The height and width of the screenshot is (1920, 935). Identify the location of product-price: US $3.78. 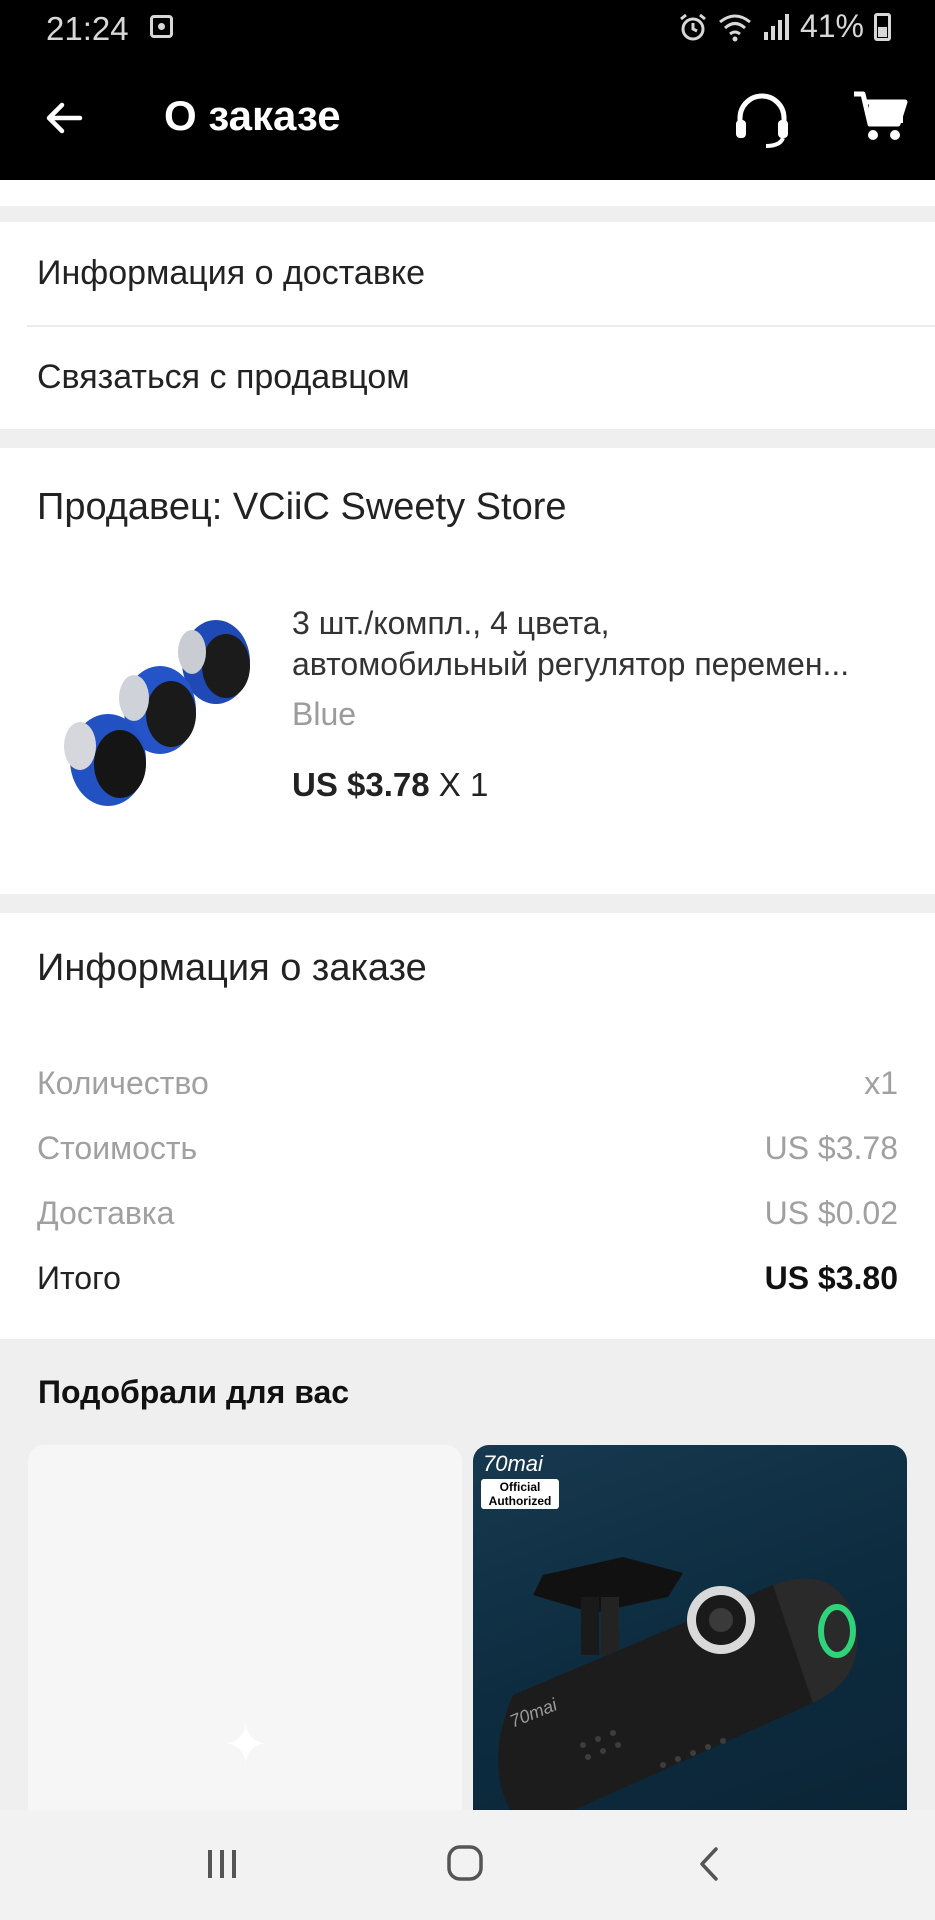
(361, 784).